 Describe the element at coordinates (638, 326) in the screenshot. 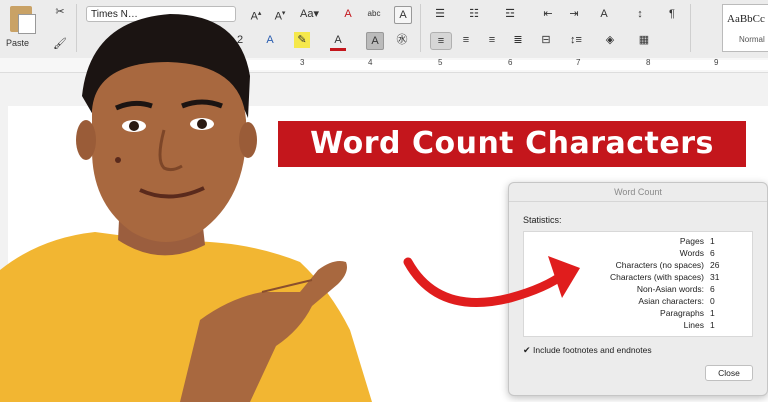

I see `stat-row-lines: Lines 1` at that location.